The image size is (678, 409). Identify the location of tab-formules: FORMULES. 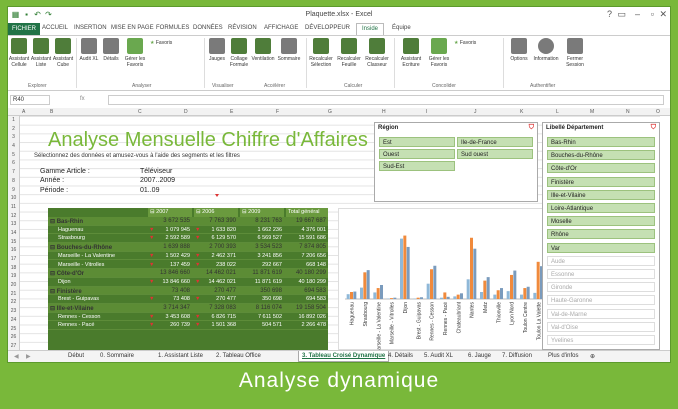
(172, 28).